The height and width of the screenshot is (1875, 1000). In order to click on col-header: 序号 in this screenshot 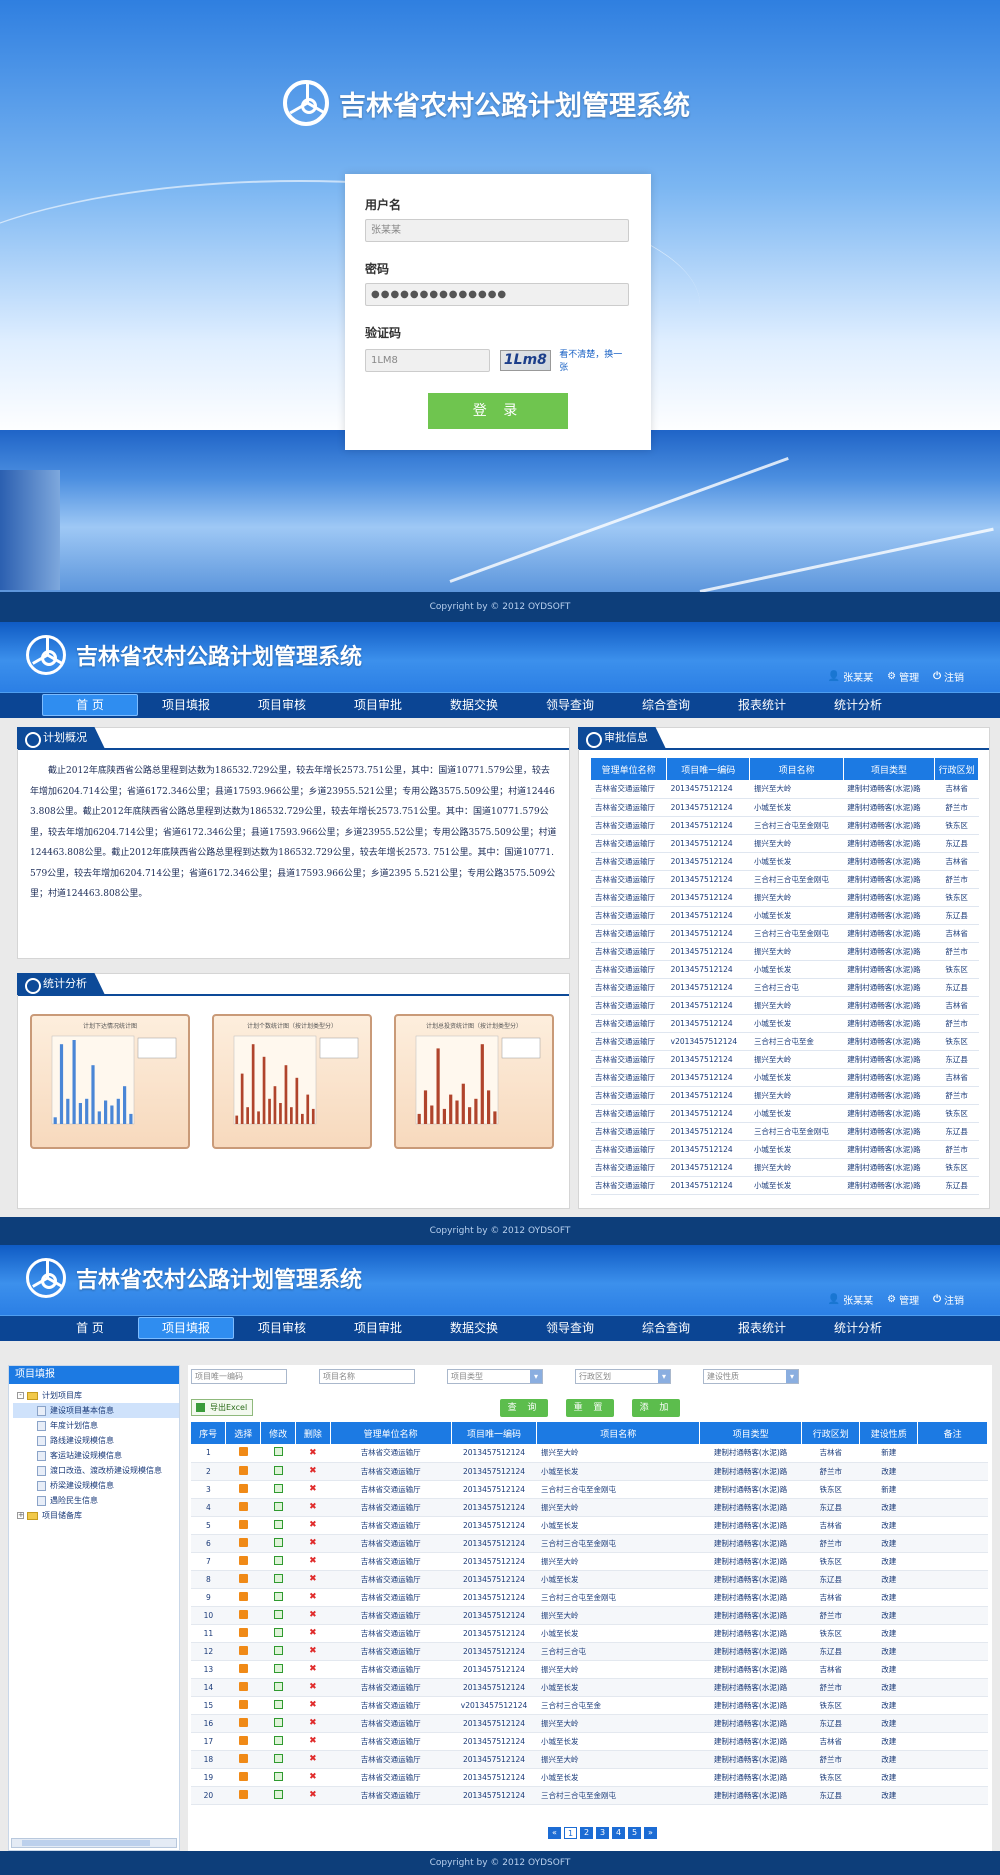, I will do `click(209, 1433)`.